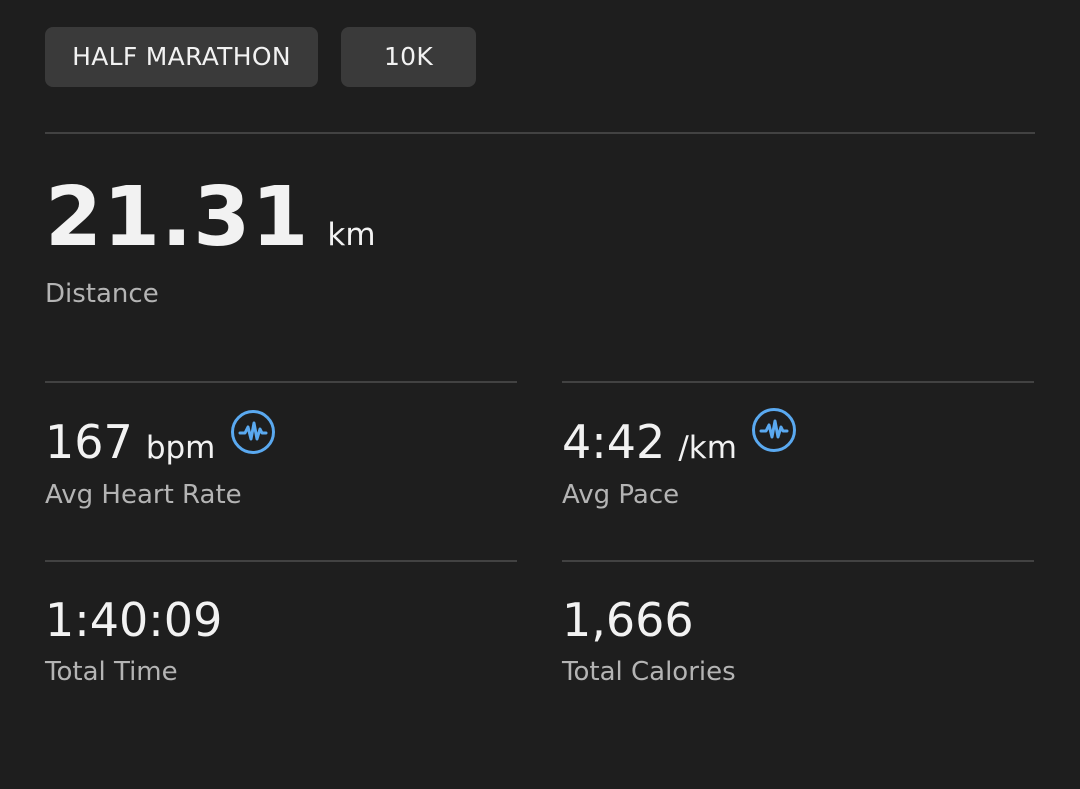 This screenshot has width=1080, height=789. I want to click on calories-value: 1,666, so click(628, 620).